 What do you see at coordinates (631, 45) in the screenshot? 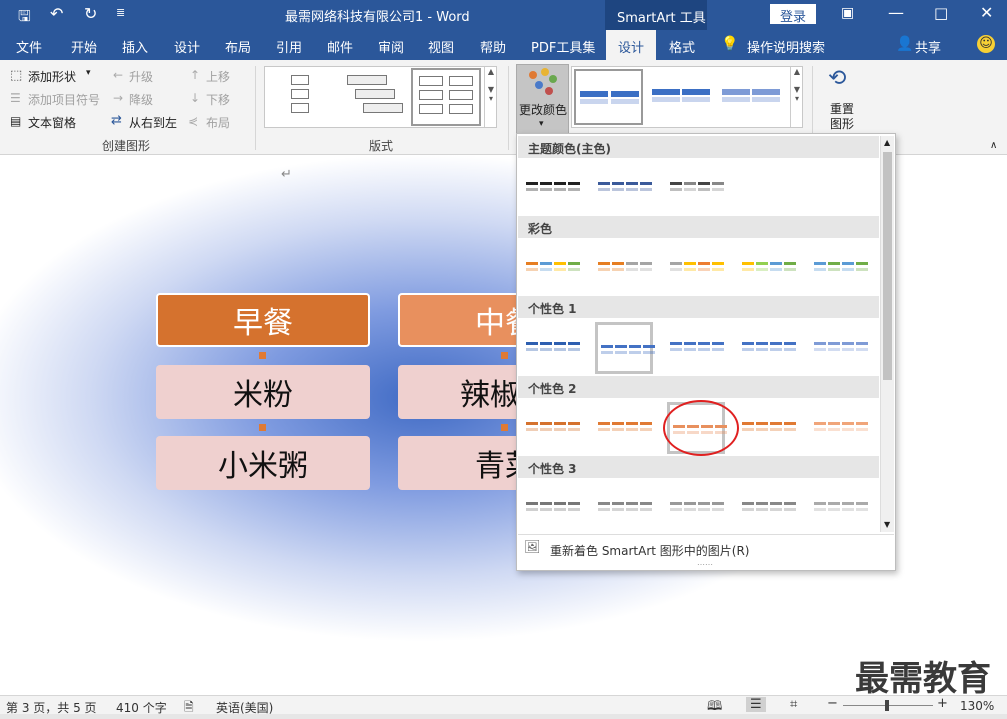
I see `tab-smartart-design: 设计` at bounding box center [631, 45].